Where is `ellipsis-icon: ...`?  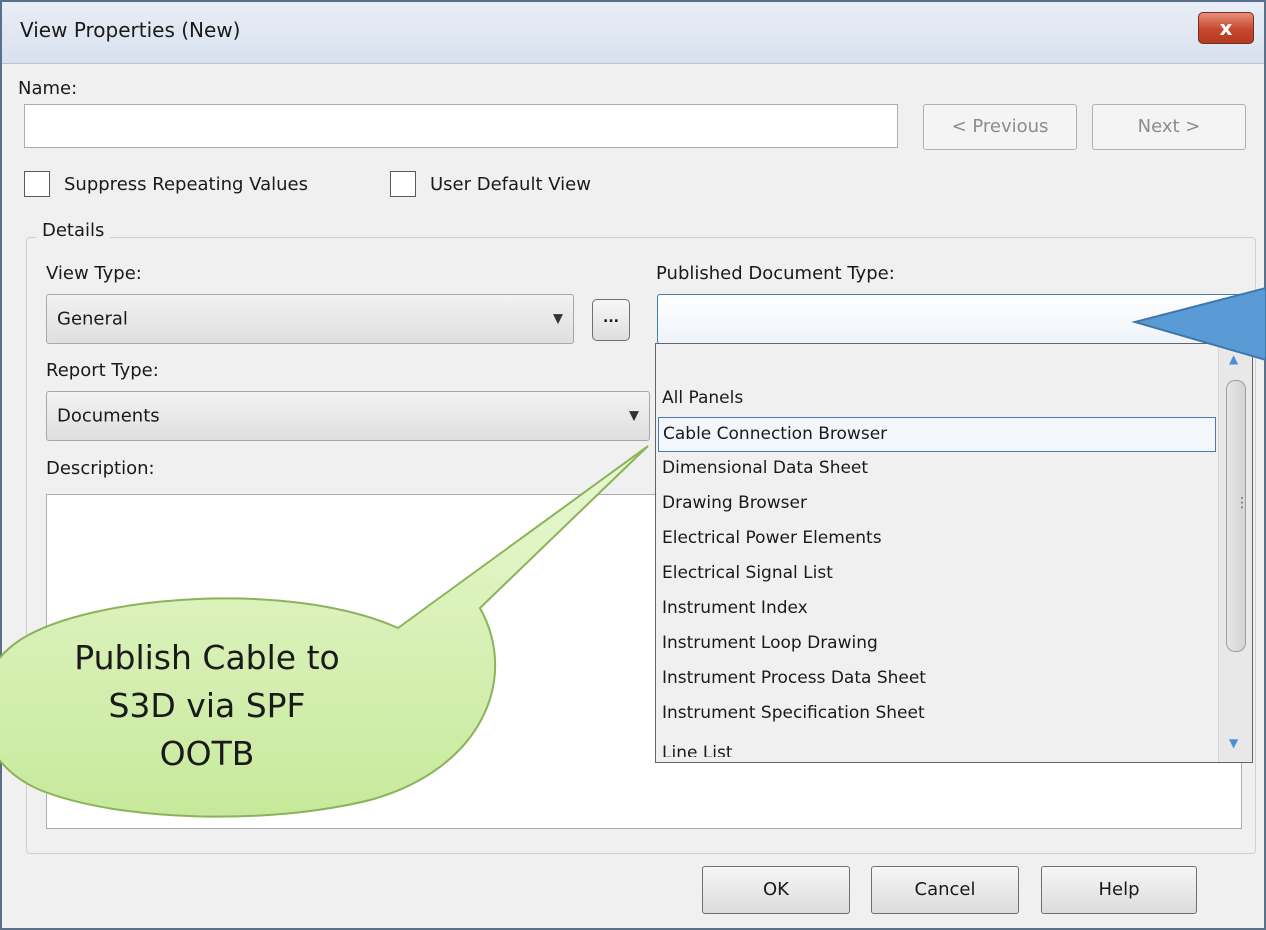 ellipsis-icon: ... is located at coordinates (611, 318).